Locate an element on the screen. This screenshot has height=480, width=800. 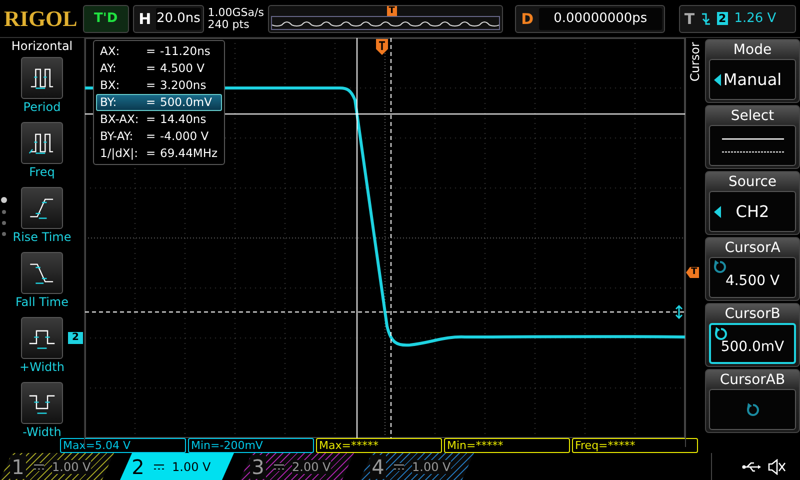
trigger-level: 1.26 V is located at coordinates (755, 18).